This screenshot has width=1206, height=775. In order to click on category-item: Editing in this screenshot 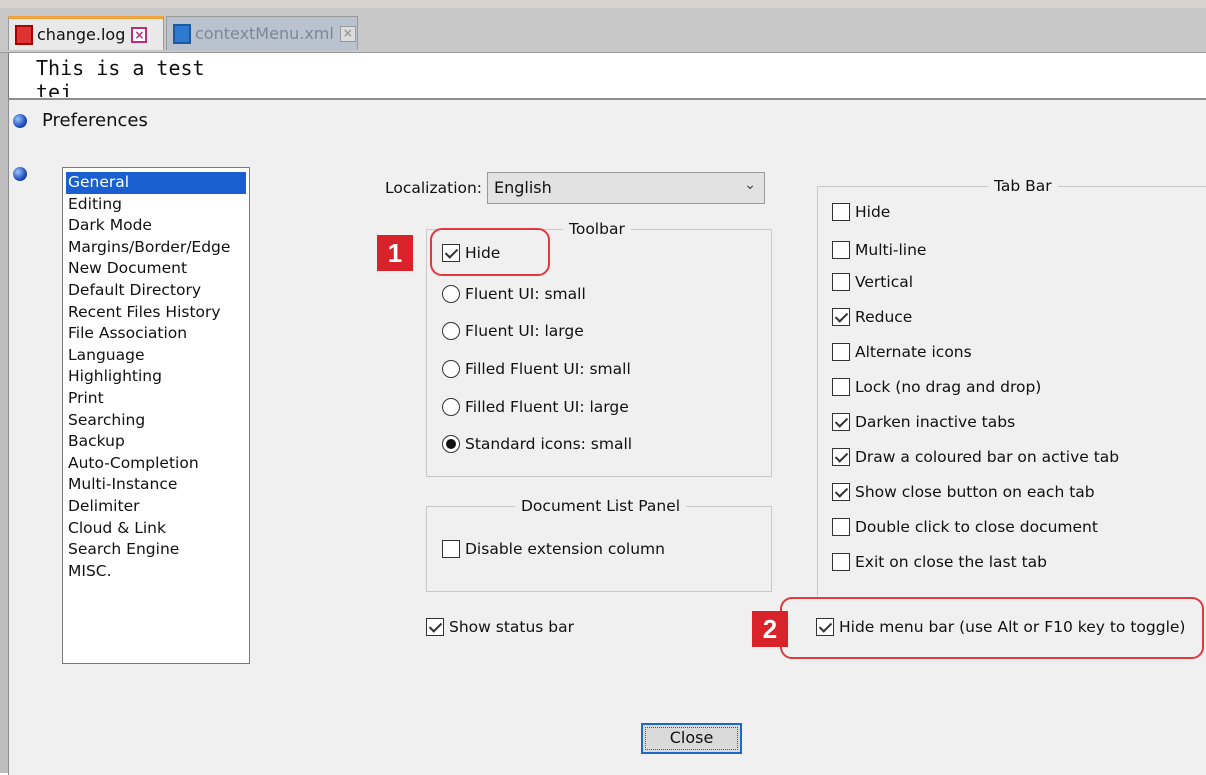, I will do `click(156, 205)`.